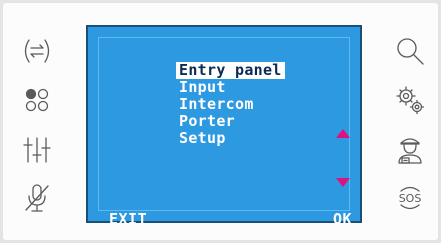 This screenshot has height=243, width=441. I want to click on menu-list: Entry panel Input Intercom Porter Setup, so click(230, 104).